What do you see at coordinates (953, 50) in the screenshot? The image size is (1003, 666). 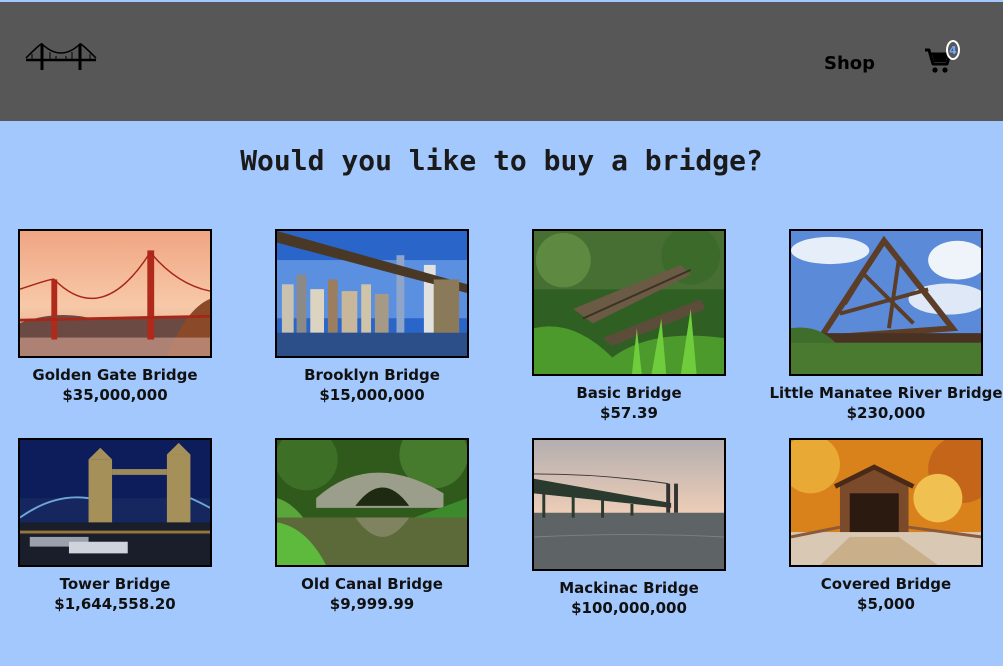 I see `cart-count-badge: 4` at bounding box center [953, 50].